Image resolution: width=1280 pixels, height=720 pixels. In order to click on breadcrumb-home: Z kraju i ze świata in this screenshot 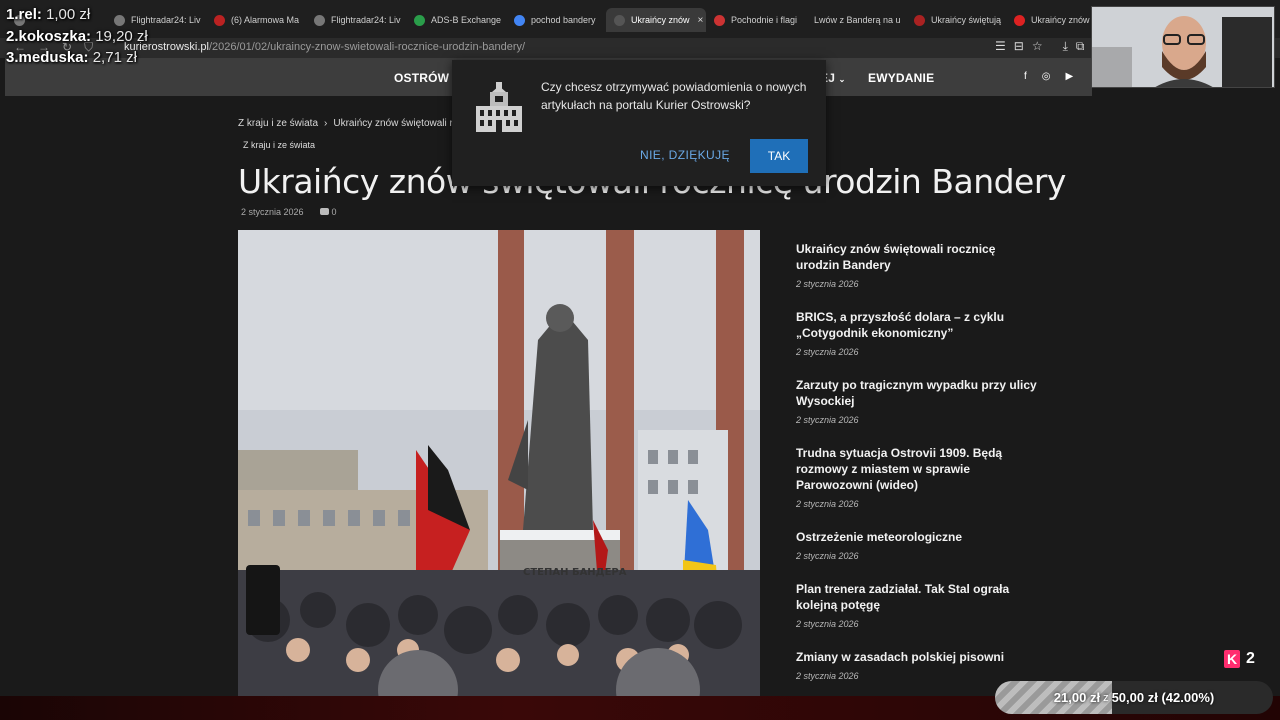, I will do `click(278, 123)`.